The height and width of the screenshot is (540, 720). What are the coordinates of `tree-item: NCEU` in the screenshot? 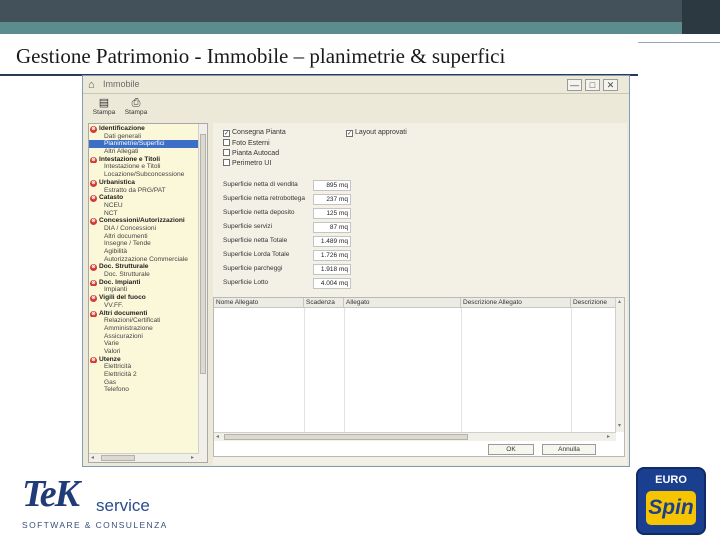 It's located at (144, 206).